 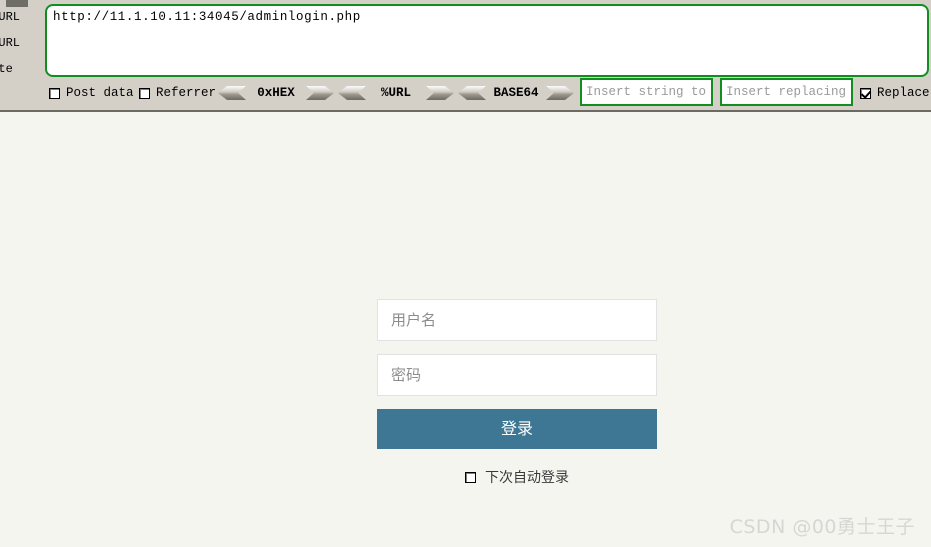 I want to click on watermark: CSDN @00勇士王子, so click(x=822, y=527).